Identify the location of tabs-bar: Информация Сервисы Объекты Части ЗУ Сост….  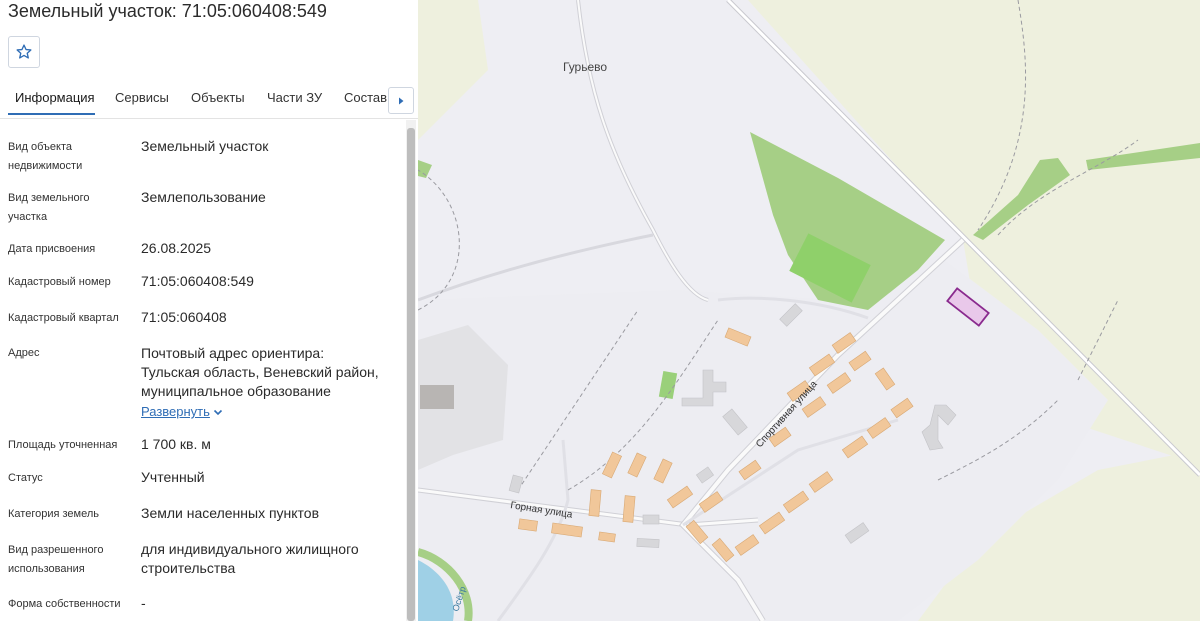
(209, 100).